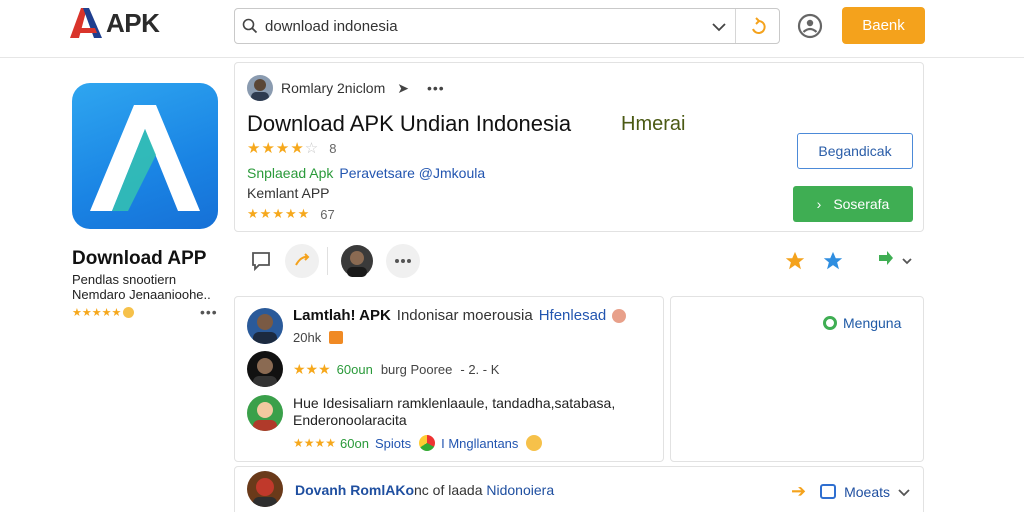 This screenshot has height=512, width=1024. Describe the element at coordinates (867, 492) in the screenshot. I see `next-app-action-label: Moeats` at that location.